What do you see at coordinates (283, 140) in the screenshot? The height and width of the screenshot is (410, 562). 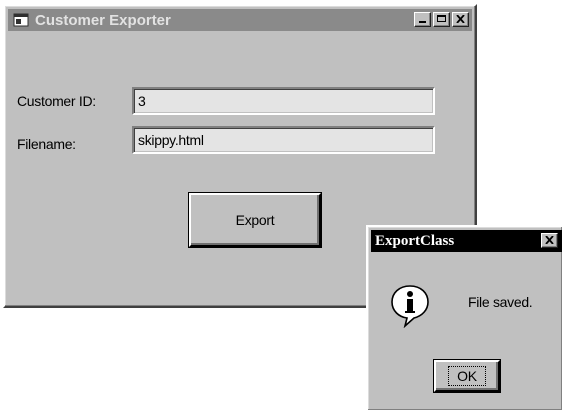 I see `filename-input: skippy.html` at bounding box center [283, 140].